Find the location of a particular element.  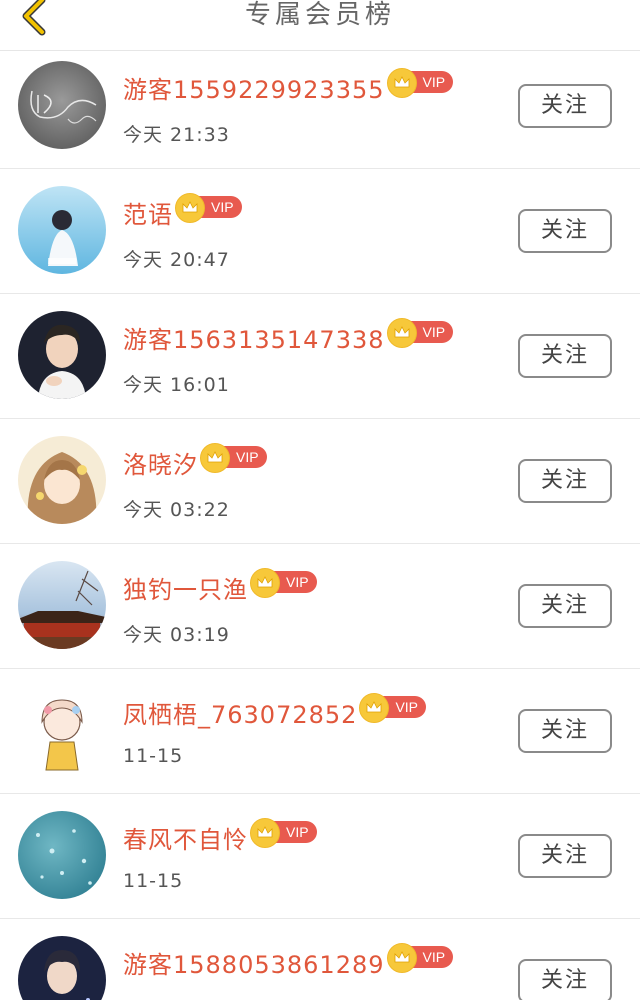

list-item: 春风不自怜 VIP 11-15 关注 is located at coordinates (320, 856).